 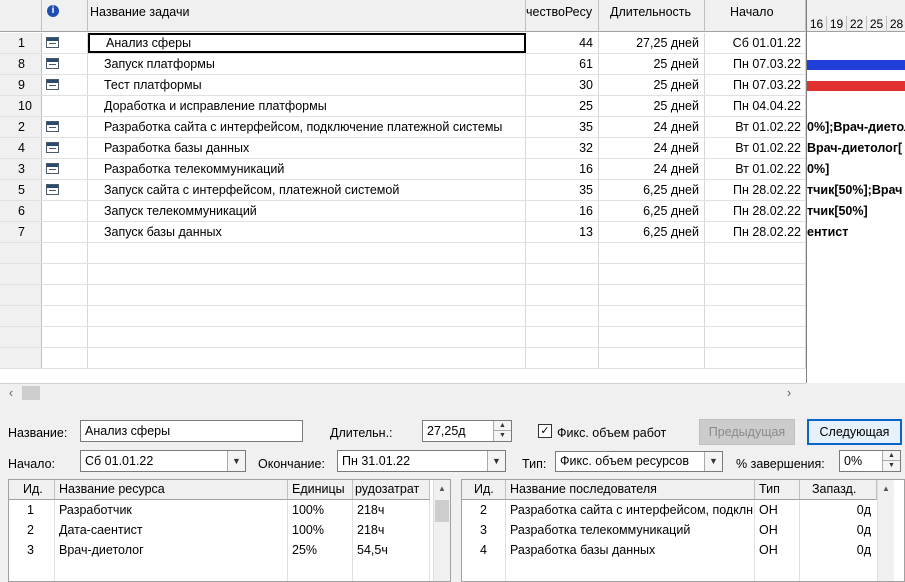 What do you see at coordinates (442, 488) in the screenshot?
I see `scroll-up-icon: ▲` at bounding box center [442, 488].